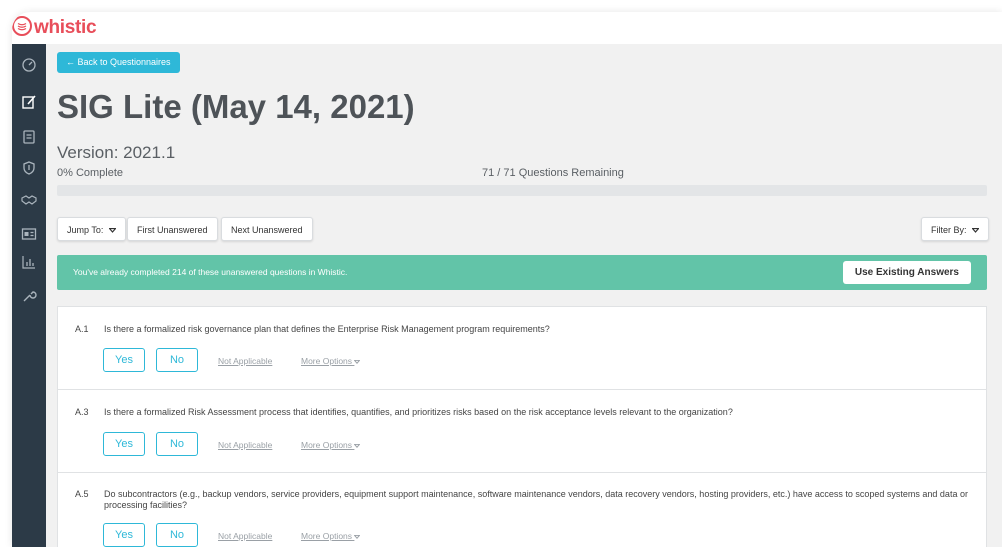  Describe the element at coordinates (22, 26) in the screenshot. I see `whistic-logo-icon` at that location.